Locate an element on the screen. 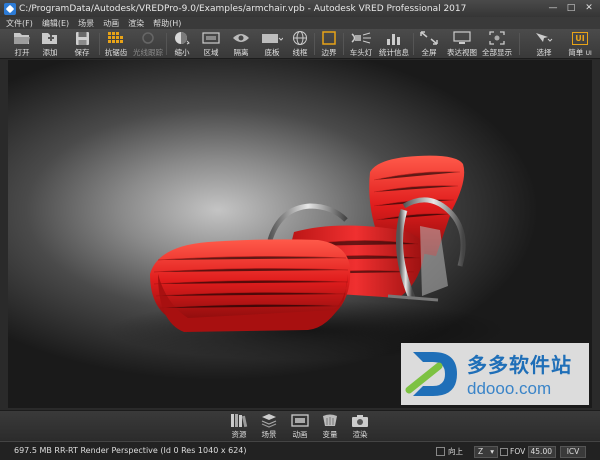 The width and height of the screenshot is (600, 460). bounds-label: 边界 is located at coordinates (329, 52).